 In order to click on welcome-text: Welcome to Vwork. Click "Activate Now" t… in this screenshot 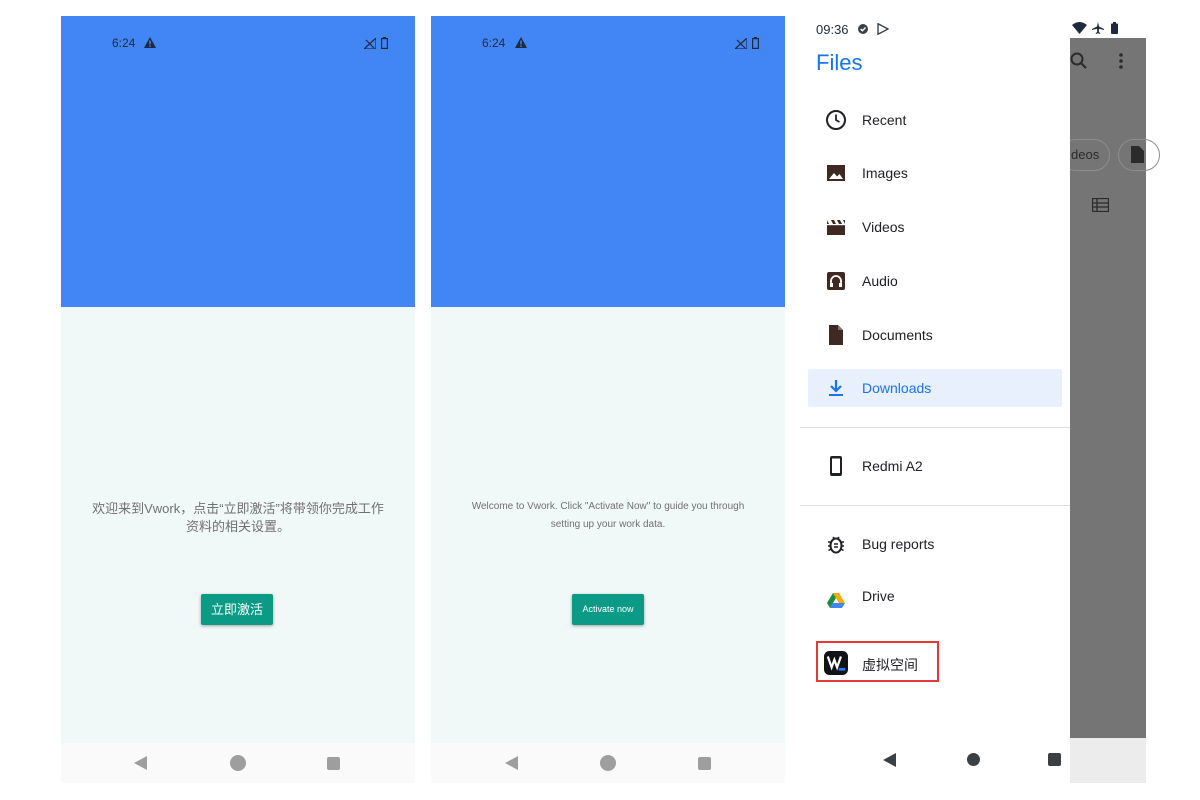, I will do `click(608, 515)`.